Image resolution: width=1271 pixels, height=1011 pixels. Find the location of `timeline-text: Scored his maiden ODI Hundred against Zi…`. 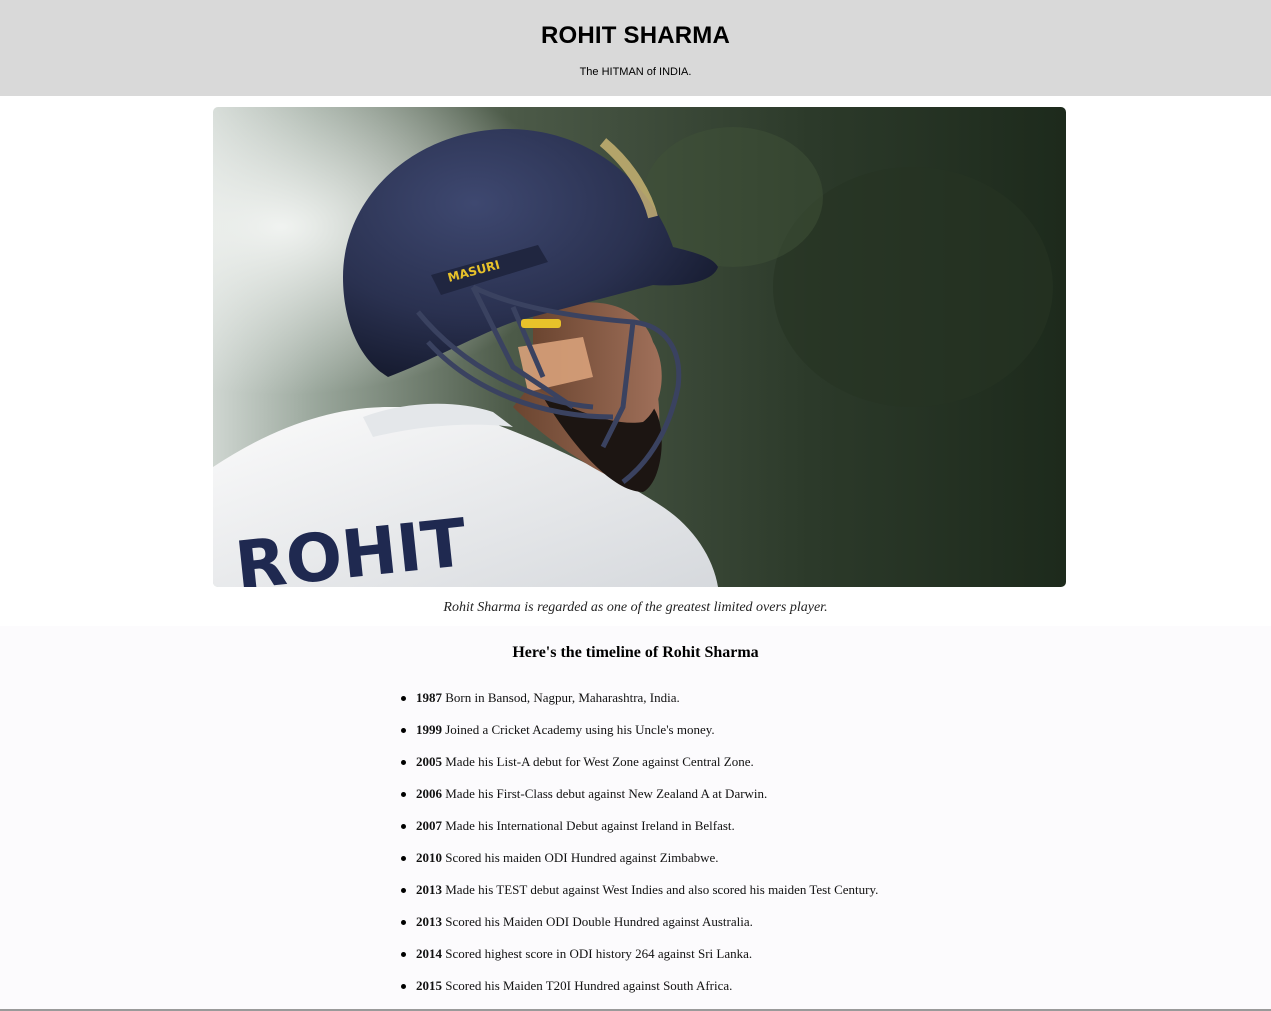

timeline-text: Scored his maiden ODI Hundred against Zi… is located at coordinates (582, 857).